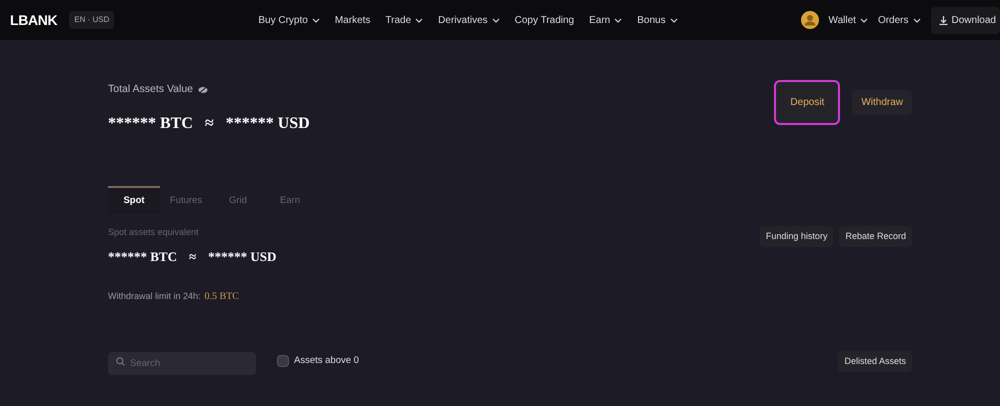  I want to click on spot-usd-value: ****** USD, so click(242, 257).